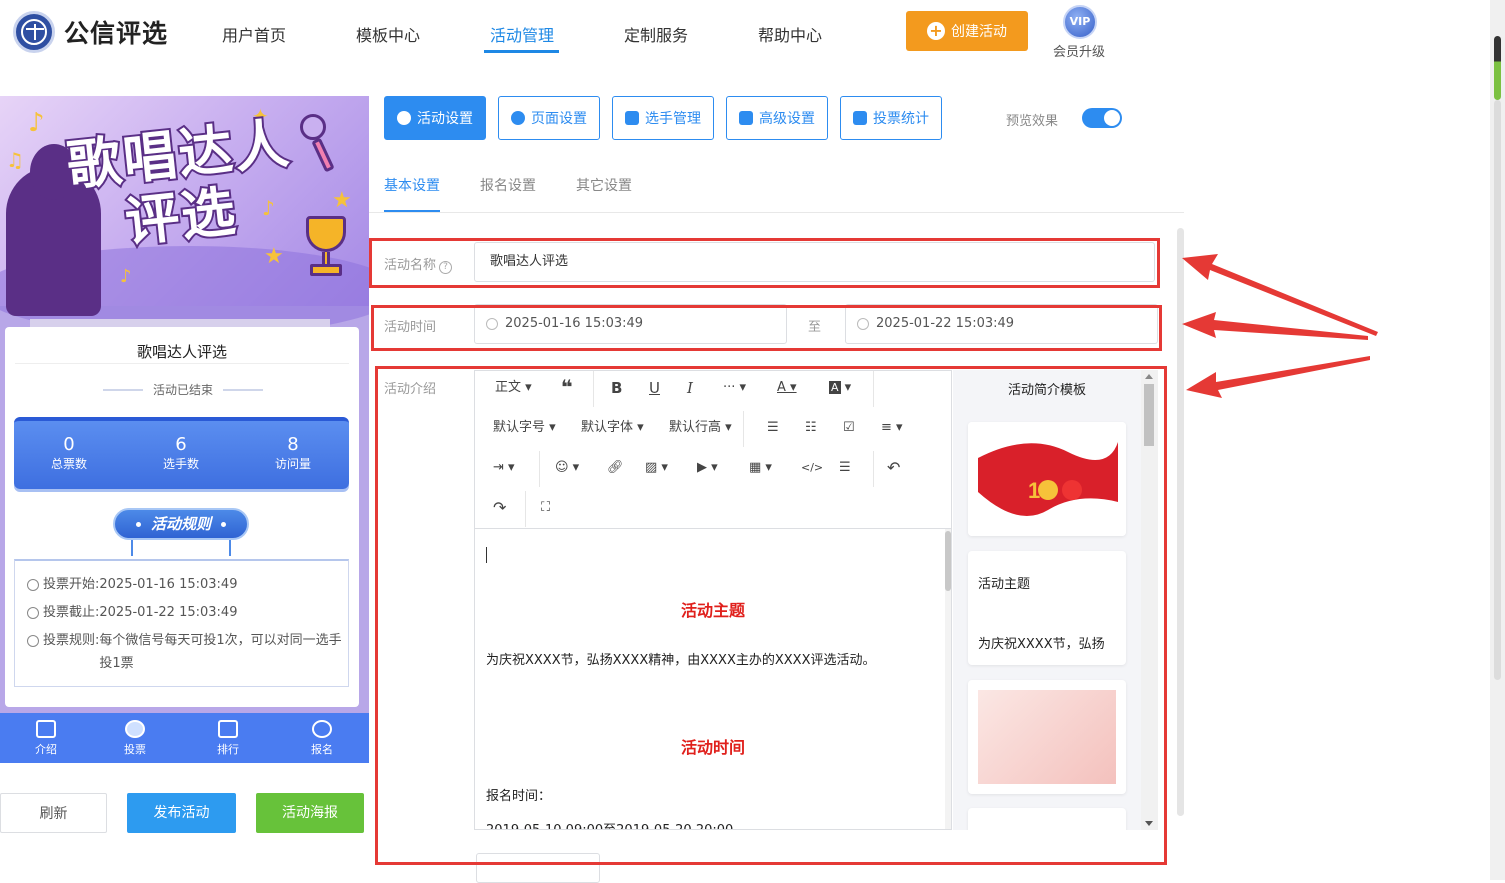 The width and height of the screenshot is (1505, 883). Describe the element at coordinates (979, 32) in the screenshot. I see `create-activity-label: 创建活动` at that location.